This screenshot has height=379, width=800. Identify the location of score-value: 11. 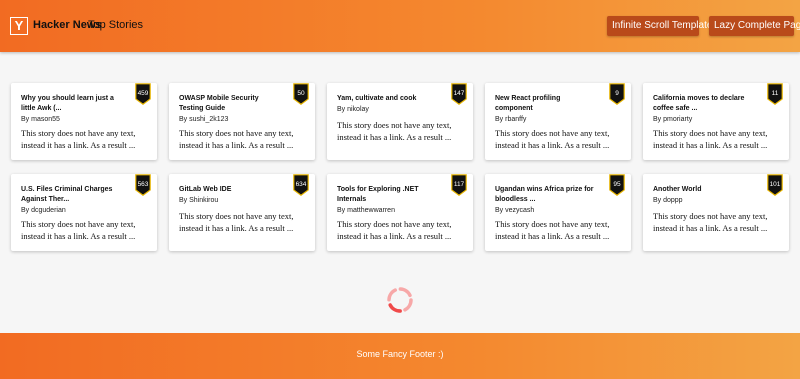
(775, 93).